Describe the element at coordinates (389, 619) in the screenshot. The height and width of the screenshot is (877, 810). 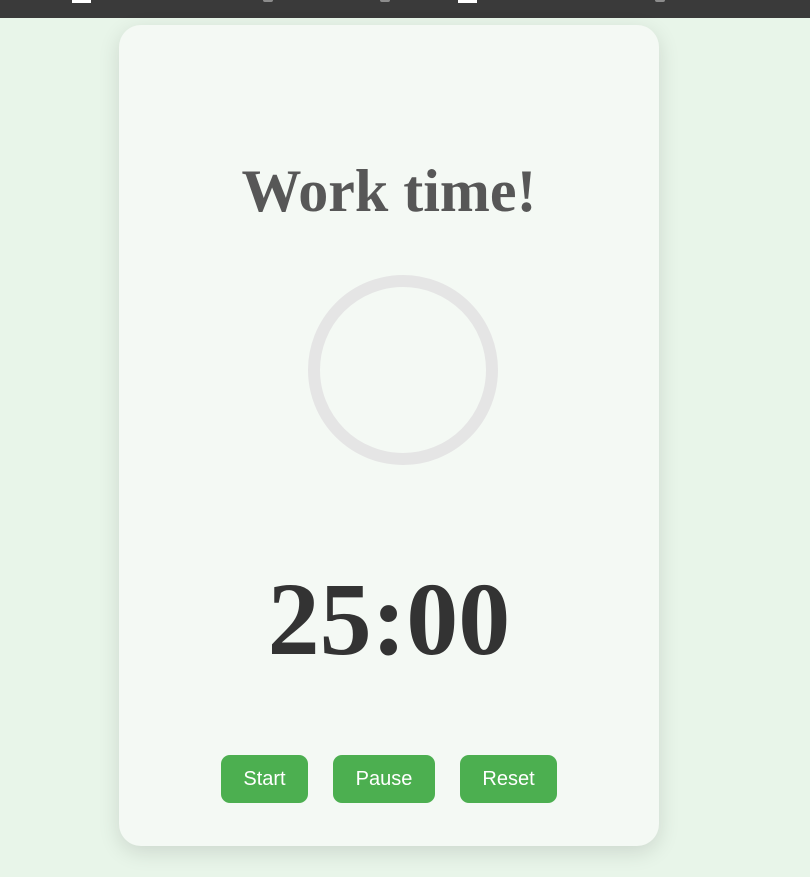
I see `timer-display: 25:00` at that location.